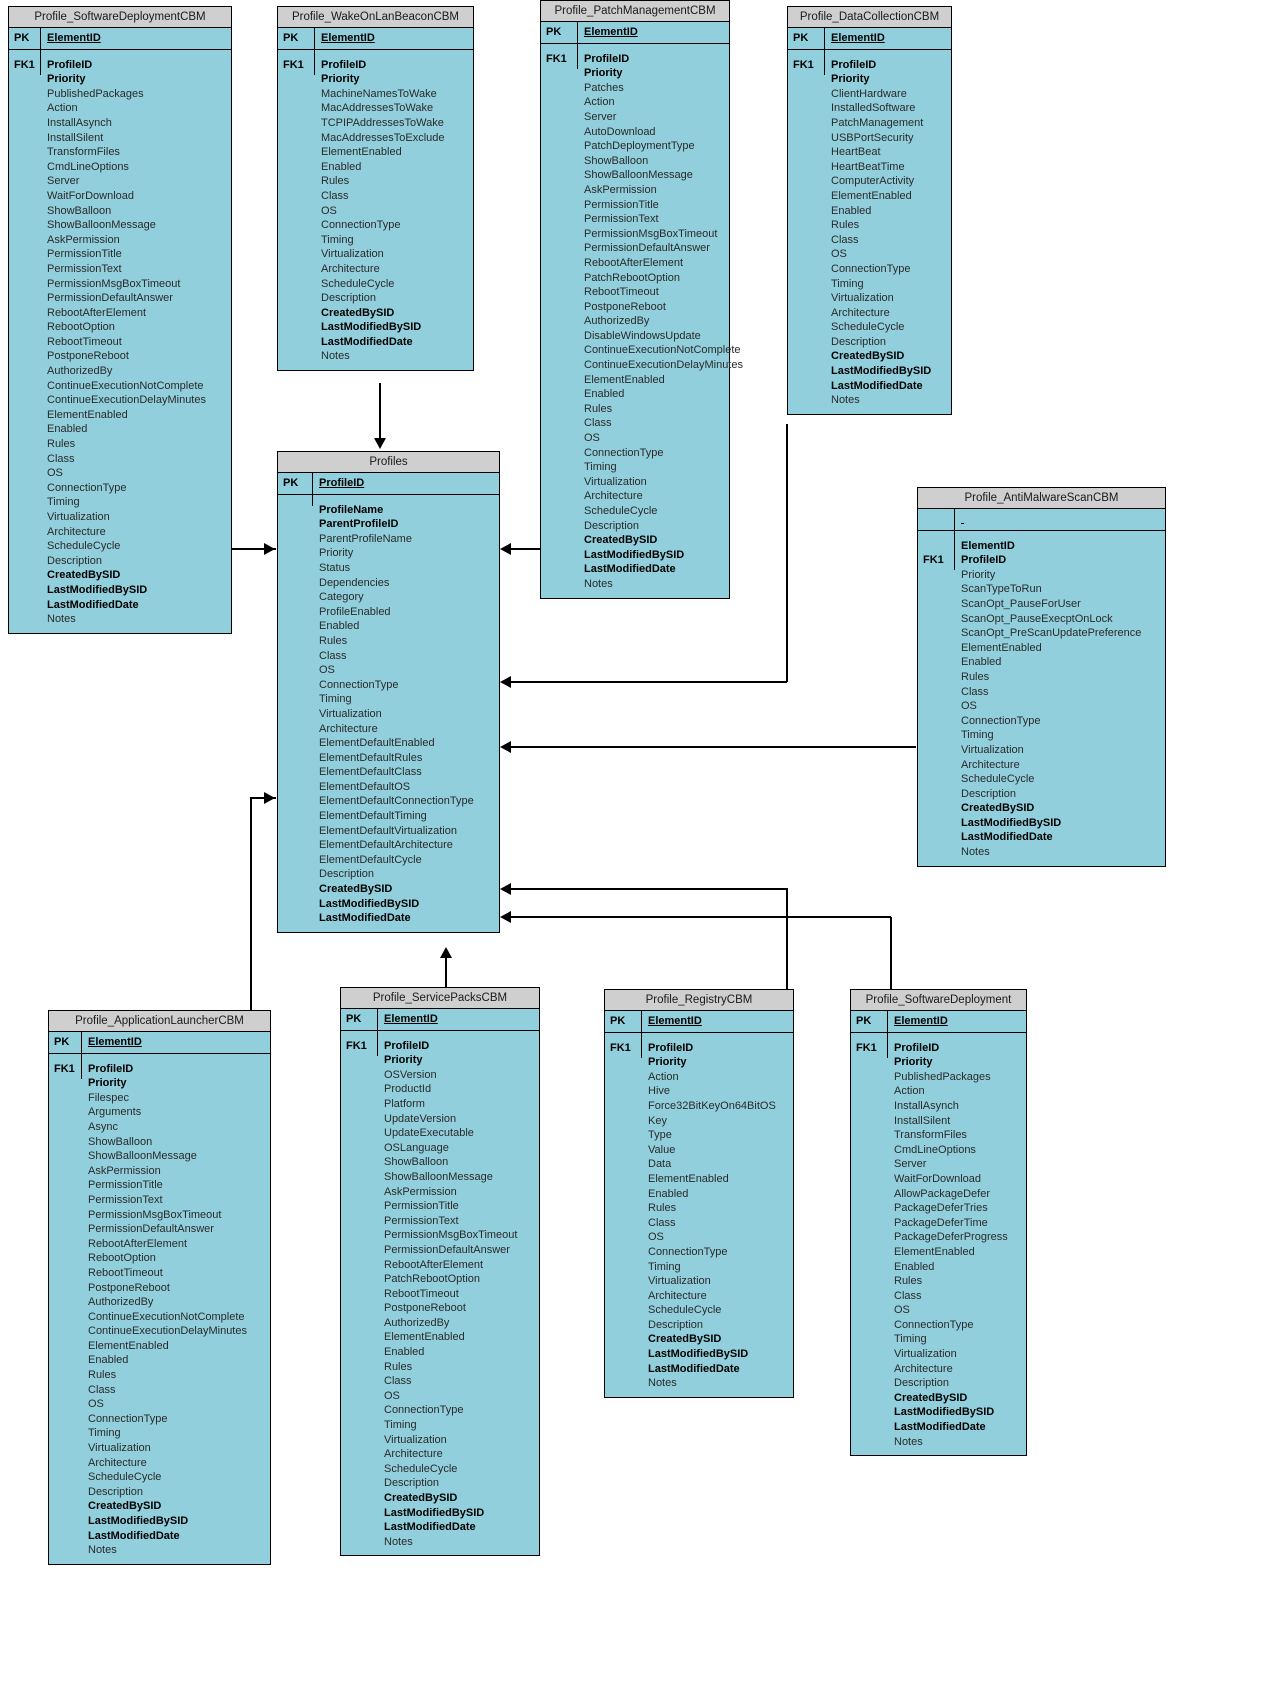  Describe the element at coordinates (660, 1135) in the screenshot. I see `entity-field: Type` at that location.